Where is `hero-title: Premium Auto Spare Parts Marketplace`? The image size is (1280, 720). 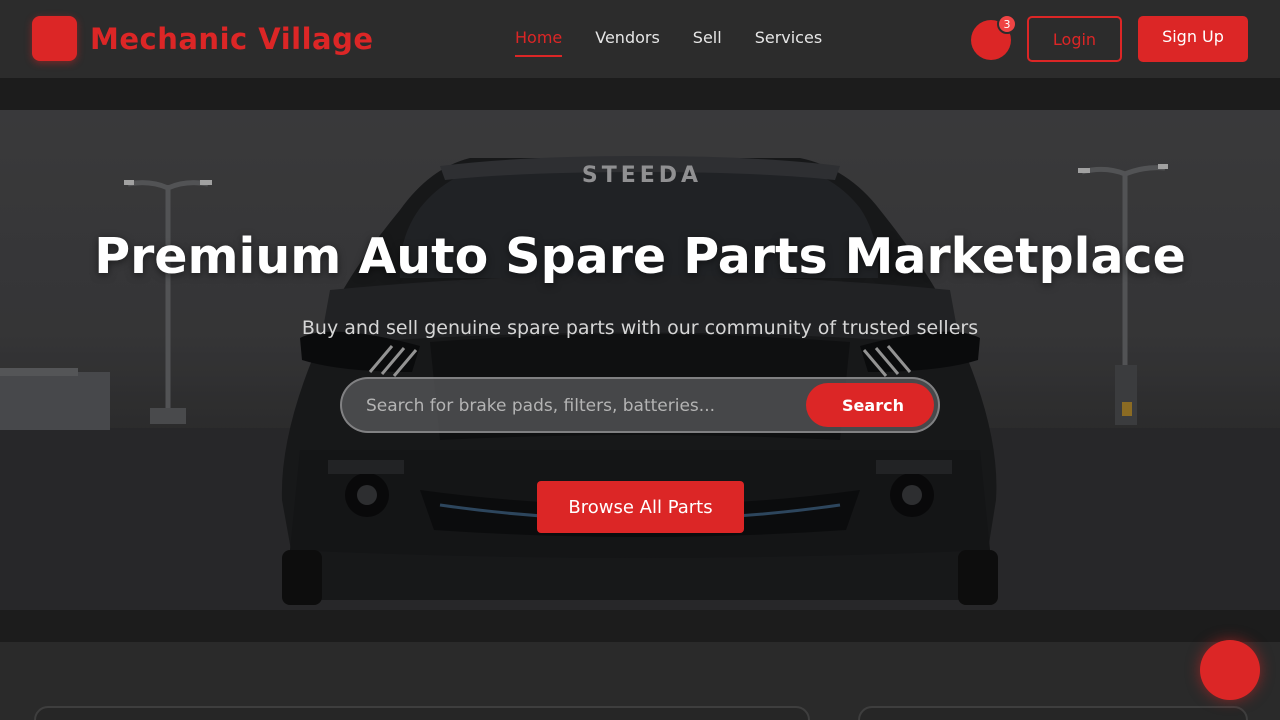 hero-title: Premium Auto Spare Parts Marketplace is located at coordinates (640, 256).